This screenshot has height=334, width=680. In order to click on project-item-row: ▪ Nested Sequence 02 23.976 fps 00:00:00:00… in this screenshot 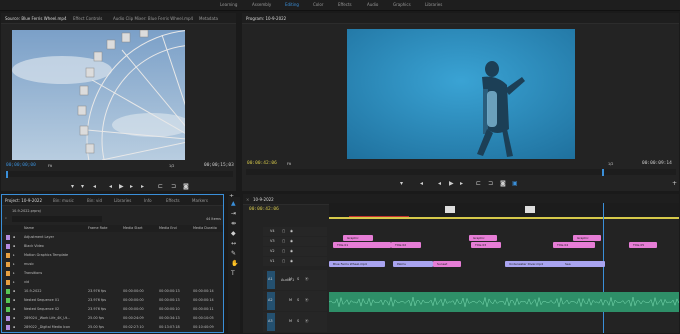, I will do `click(112, 310)`.